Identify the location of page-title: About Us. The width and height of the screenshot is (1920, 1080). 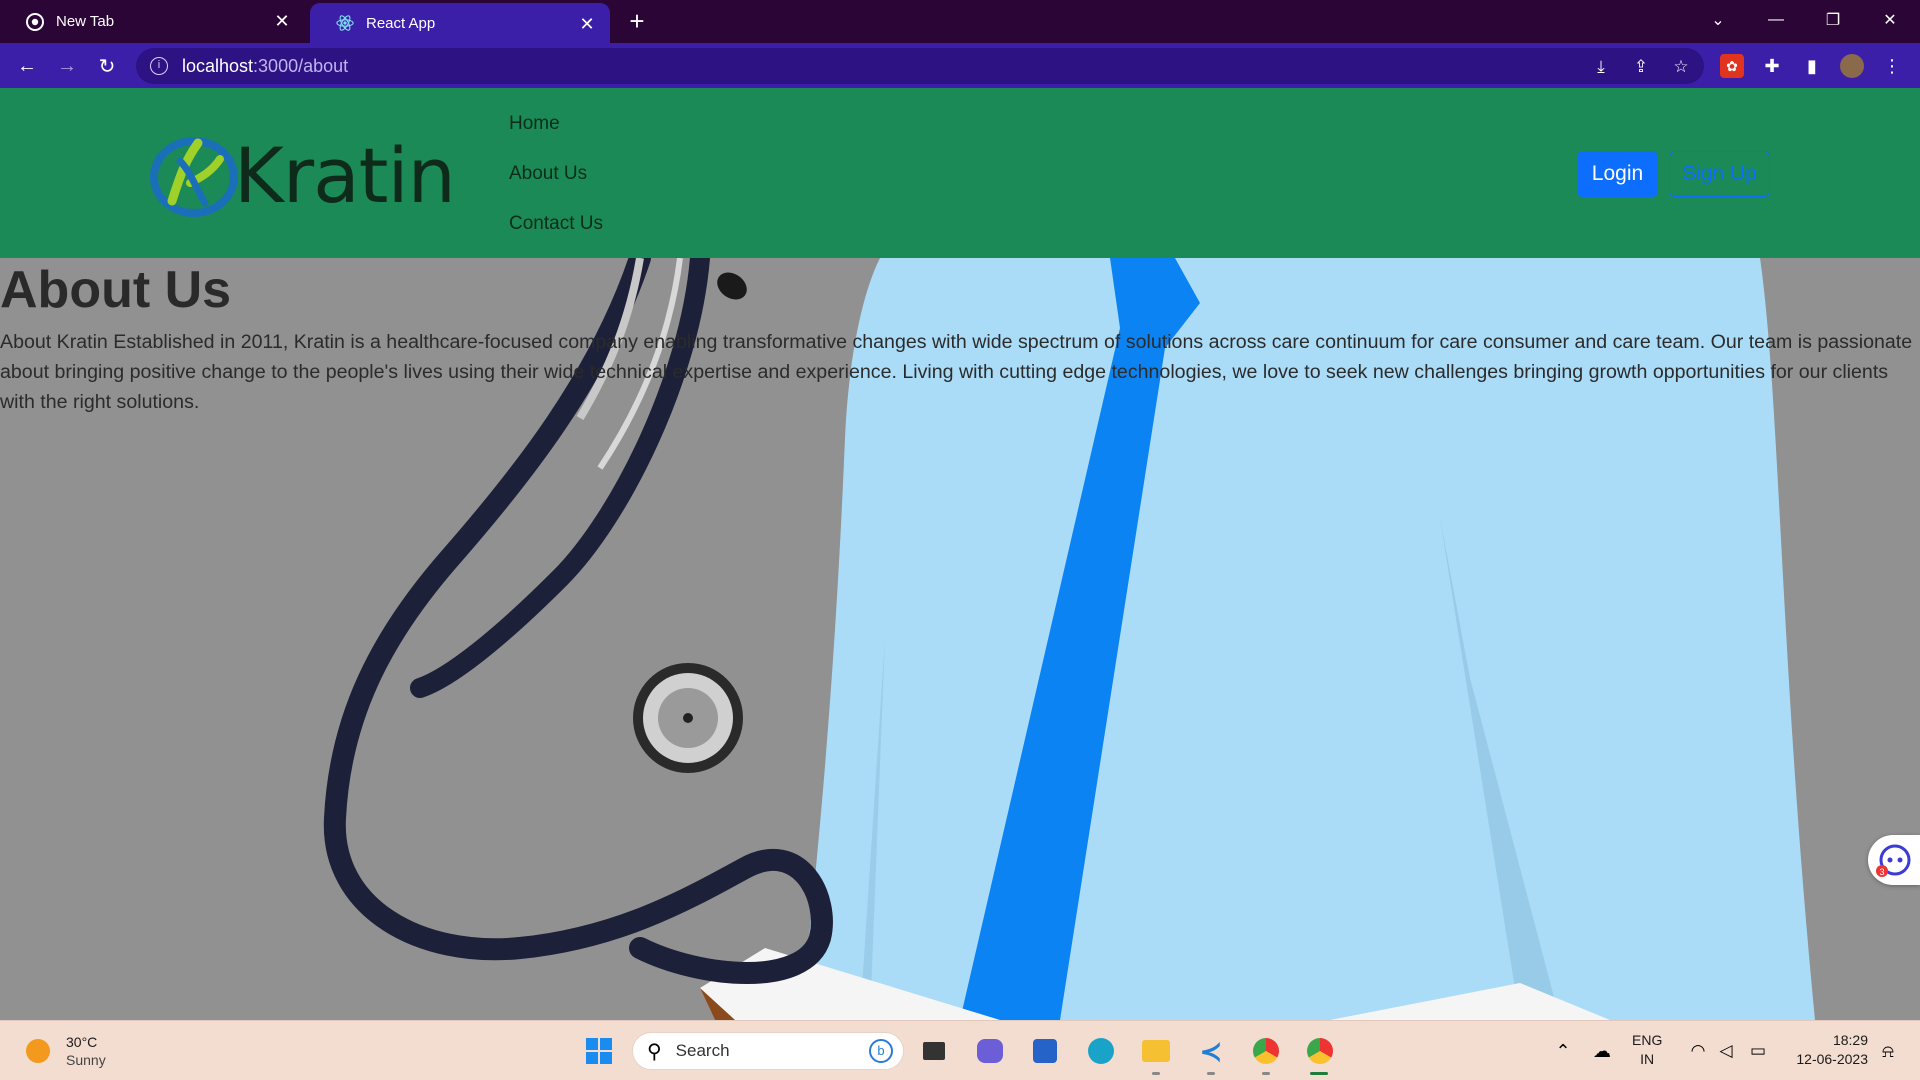
(116, 290).